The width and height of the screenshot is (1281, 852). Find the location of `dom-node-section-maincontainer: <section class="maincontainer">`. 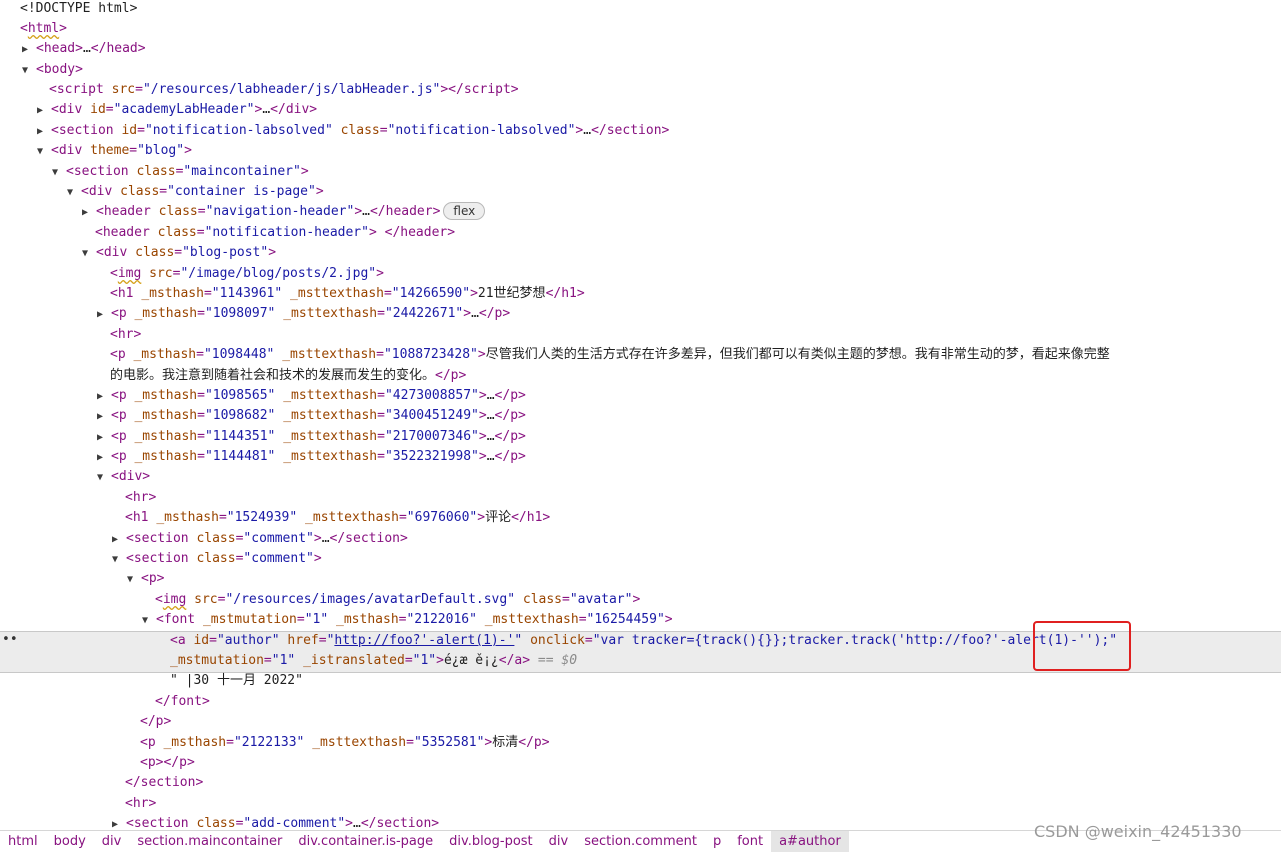

dom-node-section-maincontainer: <section class="maincontainer"> is located at coordinates (640, 172).